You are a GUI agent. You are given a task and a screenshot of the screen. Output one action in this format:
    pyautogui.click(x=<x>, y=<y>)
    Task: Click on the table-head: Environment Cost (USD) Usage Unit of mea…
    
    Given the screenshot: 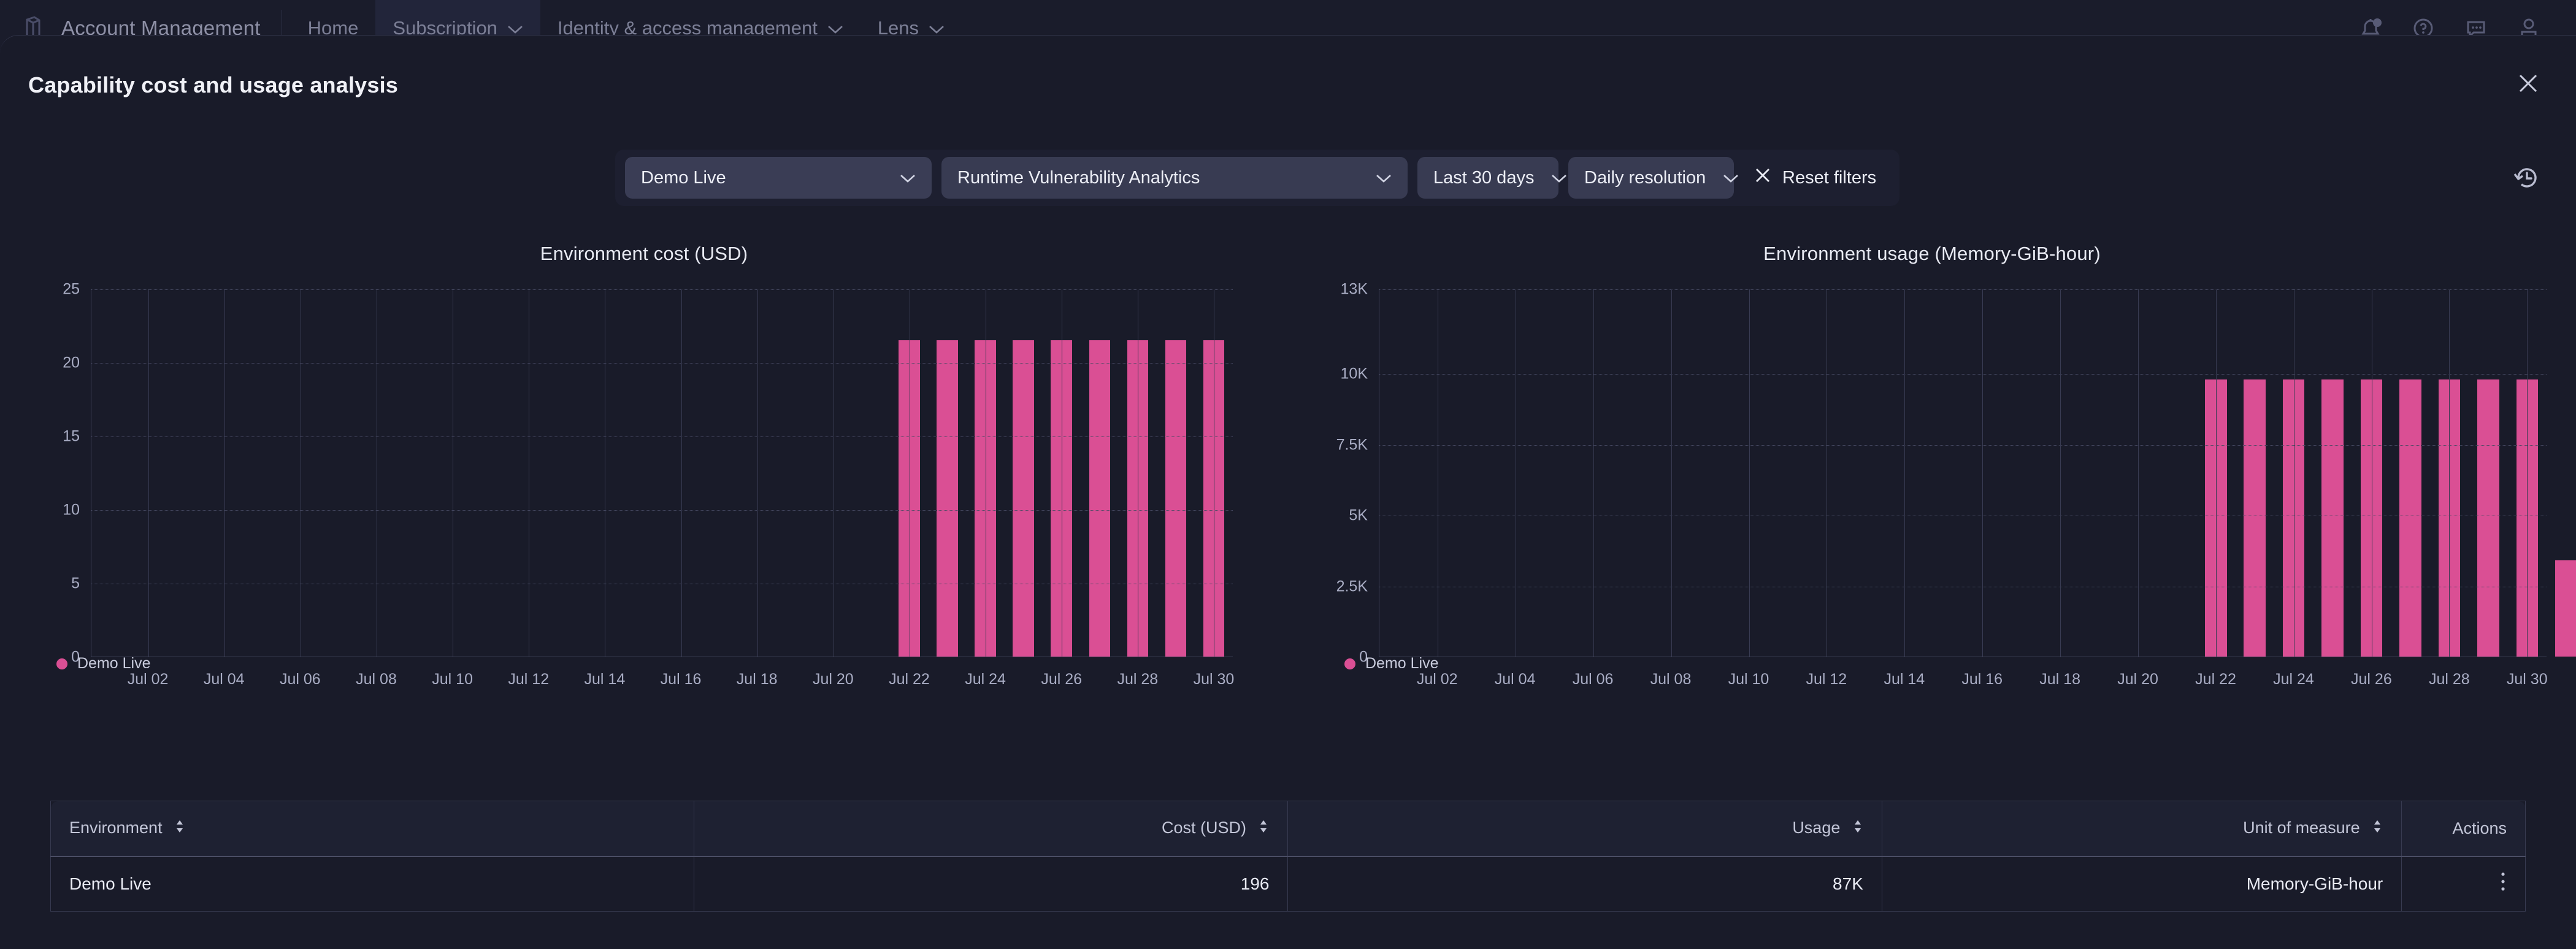 What is the action you would take?
    pyautogui.click(x=1288, y=829)
    